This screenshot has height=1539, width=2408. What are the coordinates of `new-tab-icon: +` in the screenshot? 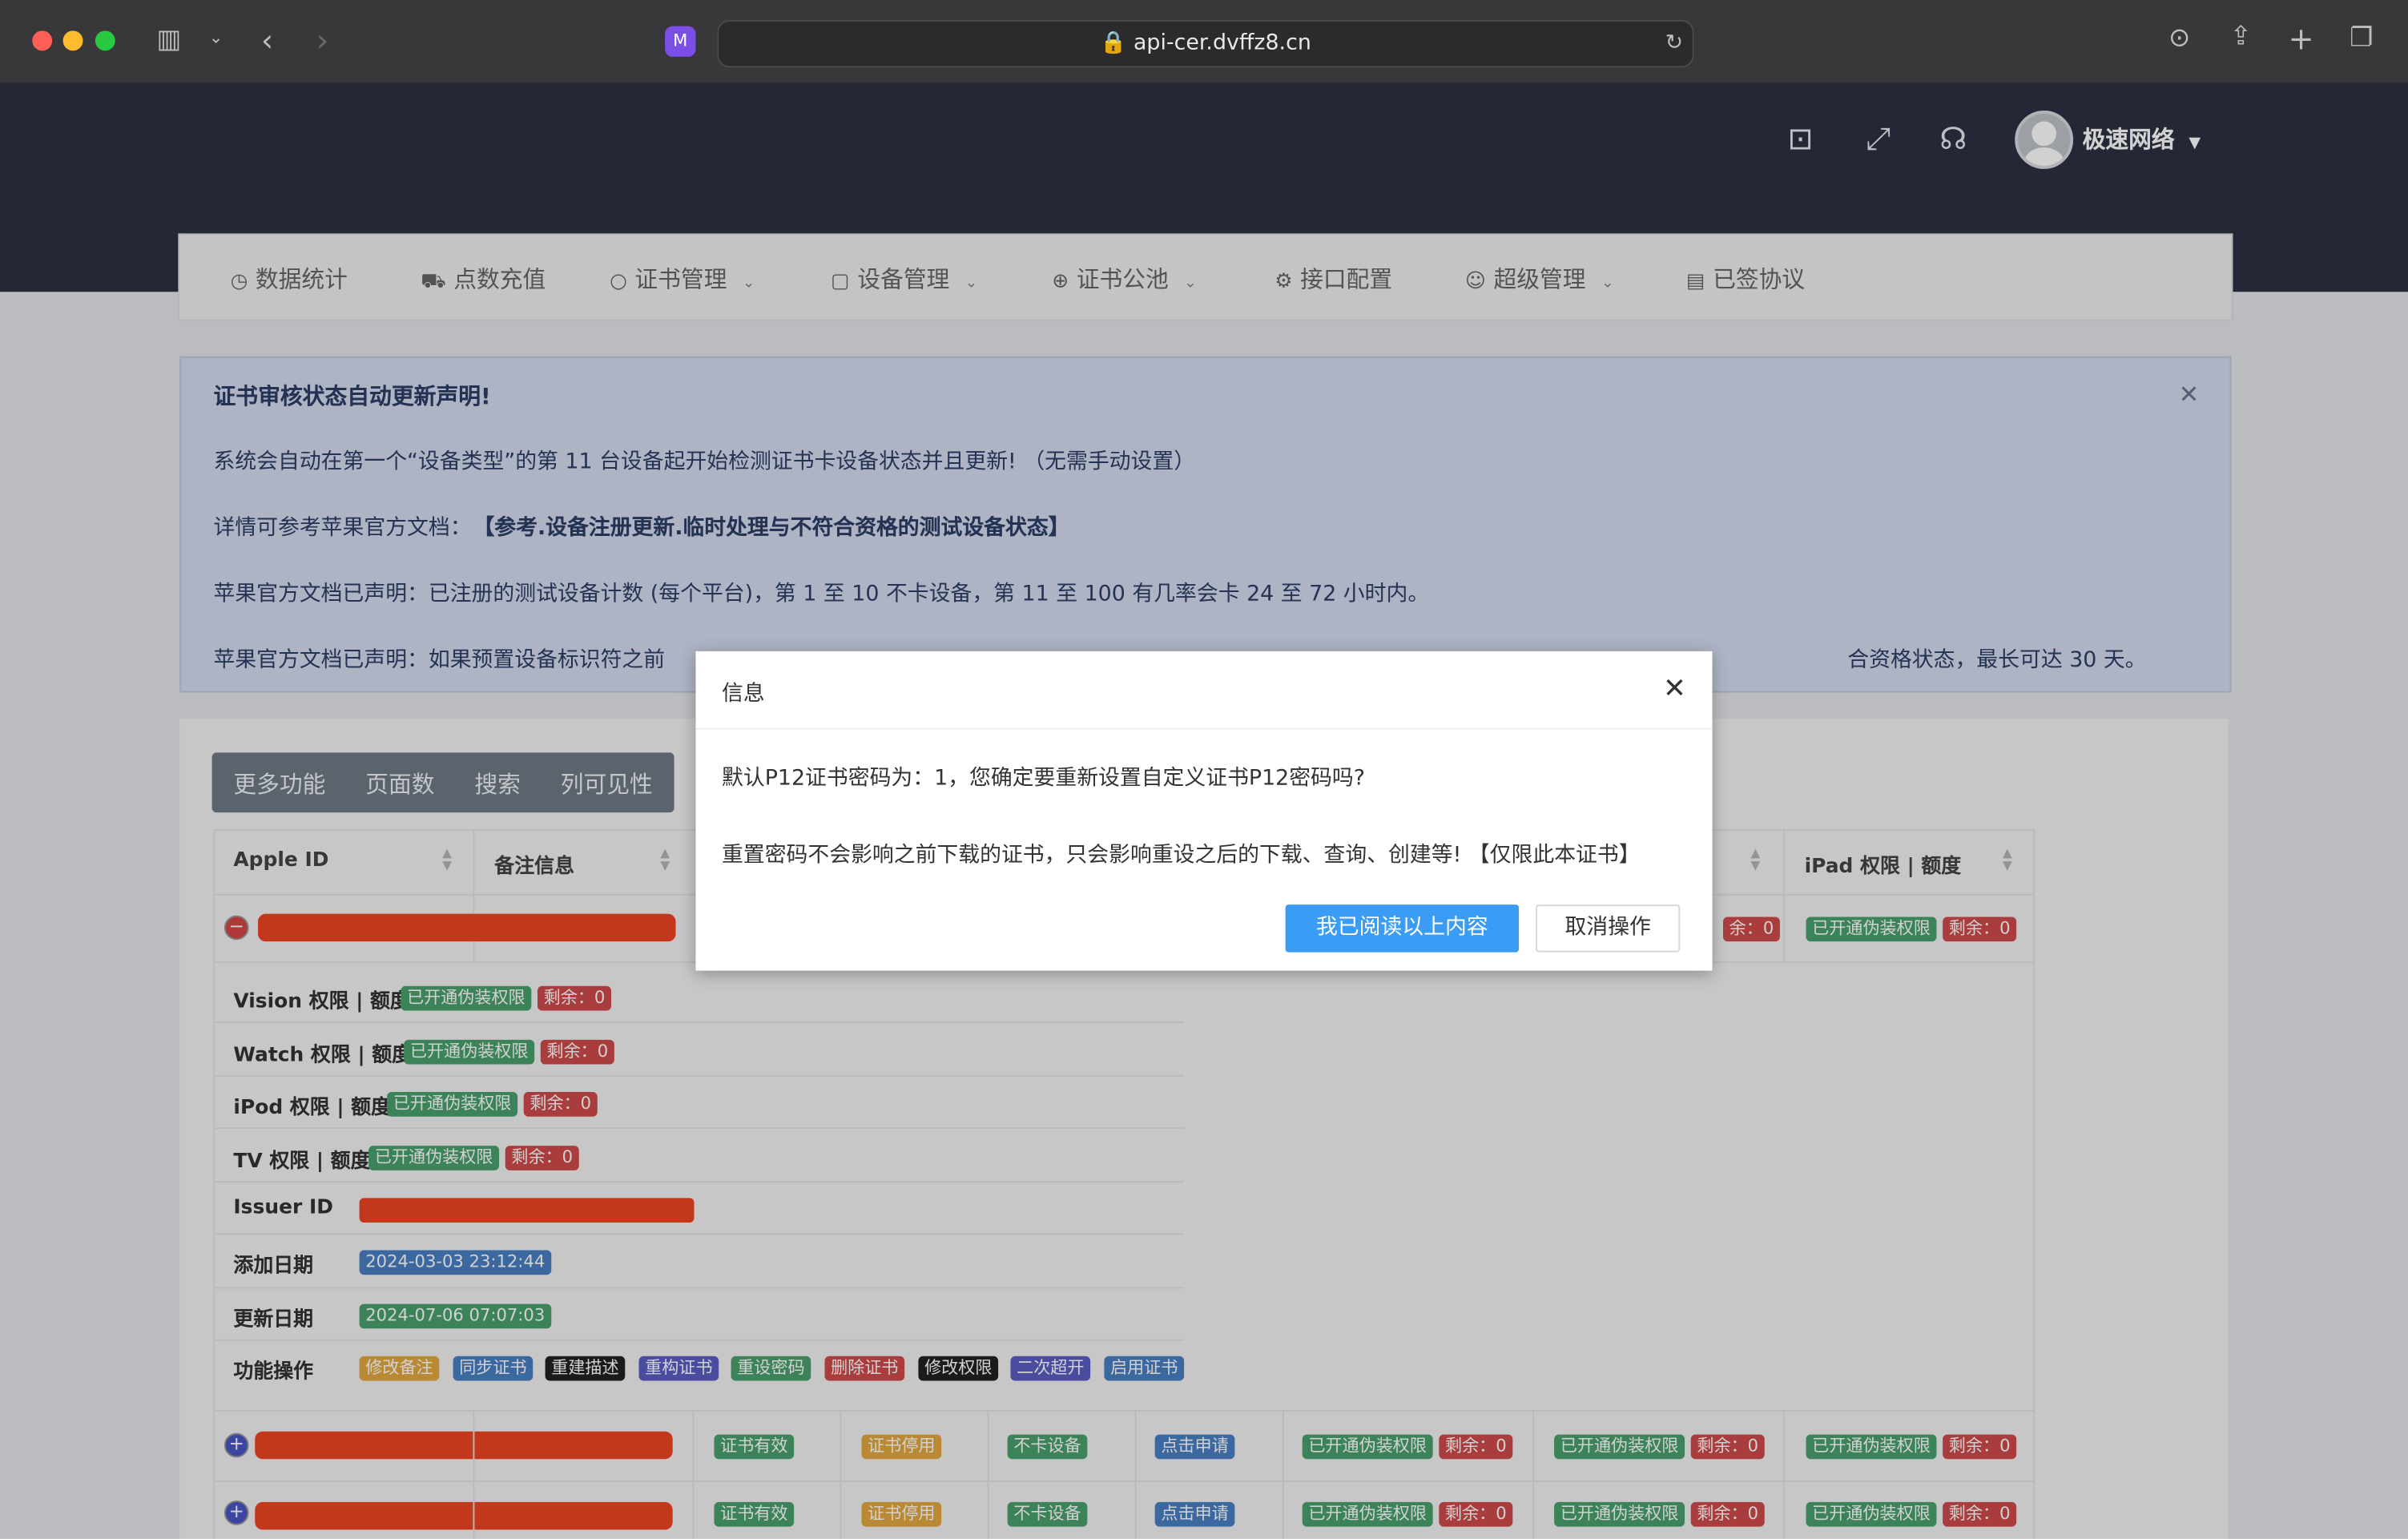 It's located at (2300, 39).